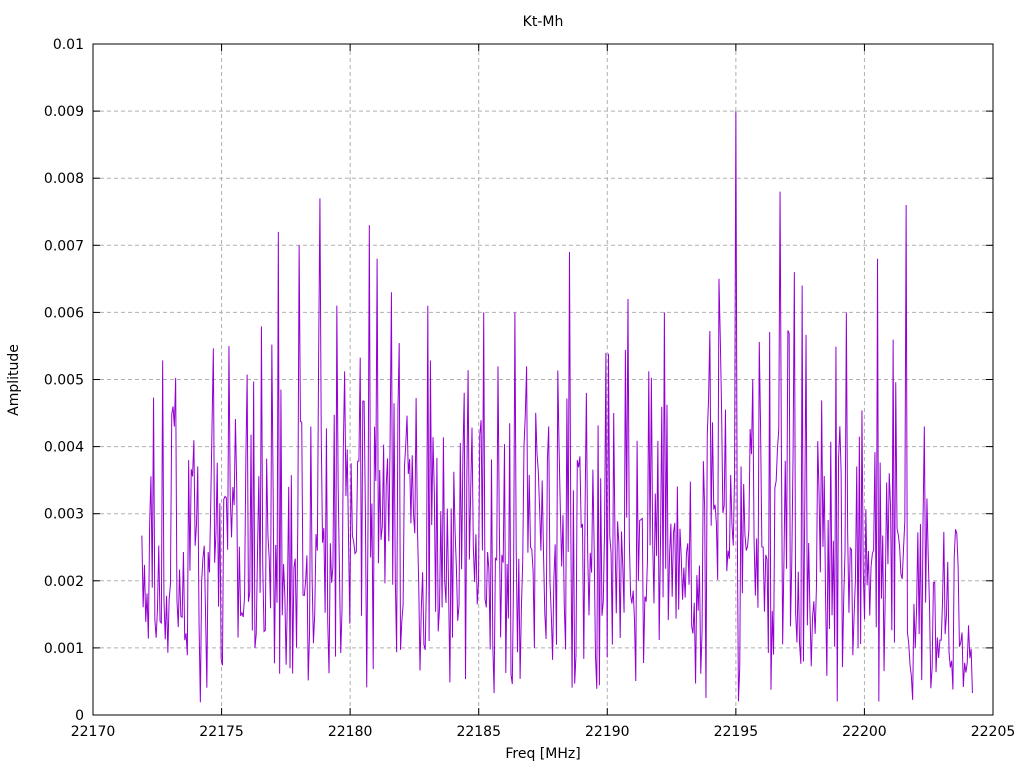  What do you see at coordinates (221, 732) in the screenshot?
I see `x-tick-label: 22175` at bounding box center [221, 732].